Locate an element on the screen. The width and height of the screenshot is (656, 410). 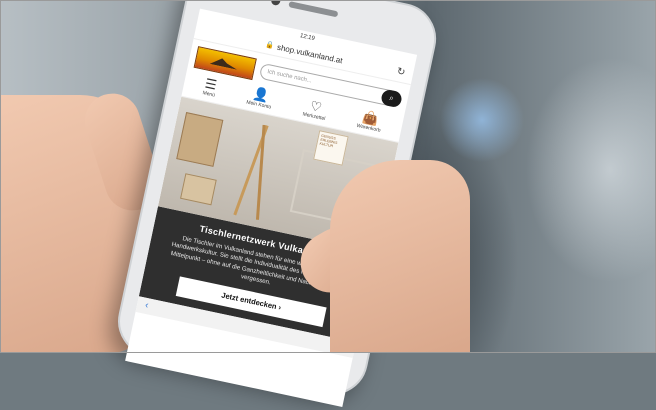
cart-button: 👜 Warenkorb is located at coordinates (370, 121).